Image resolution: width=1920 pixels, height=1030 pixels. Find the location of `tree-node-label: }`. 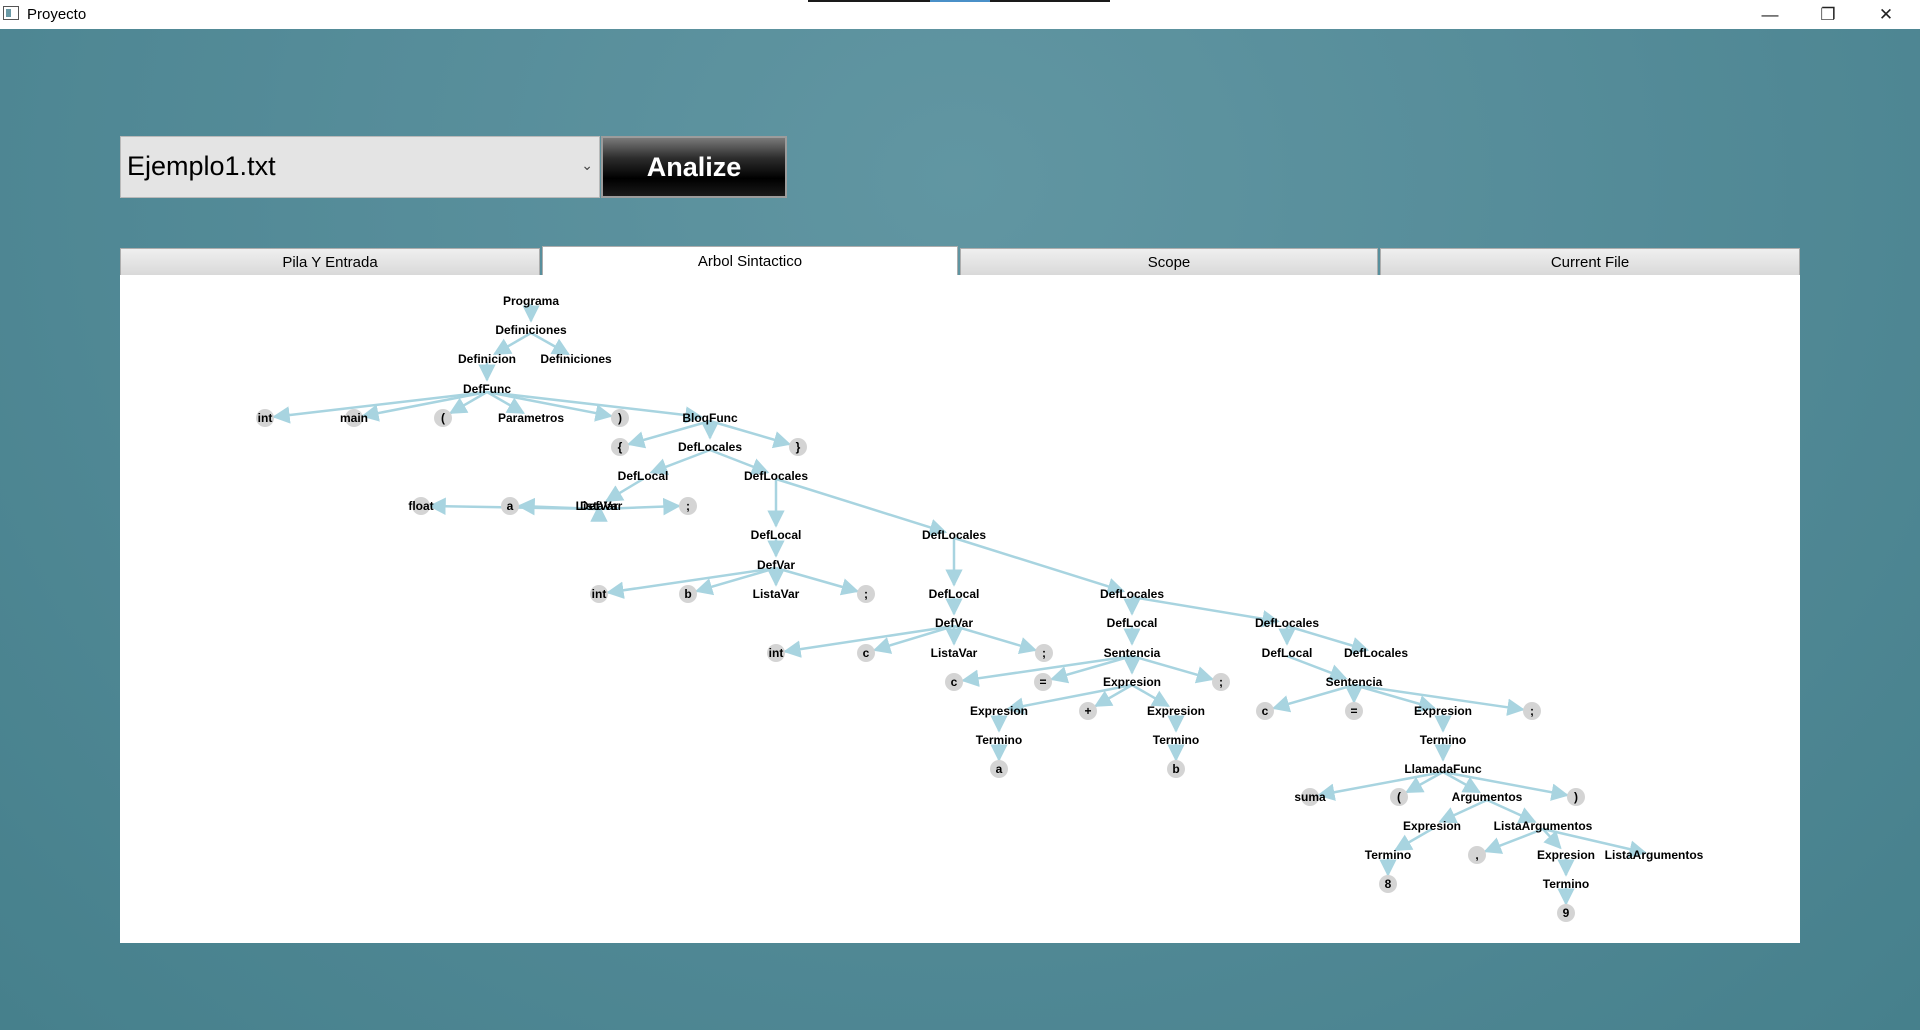

tree-node-label: } is located at coordinates (798, 447).